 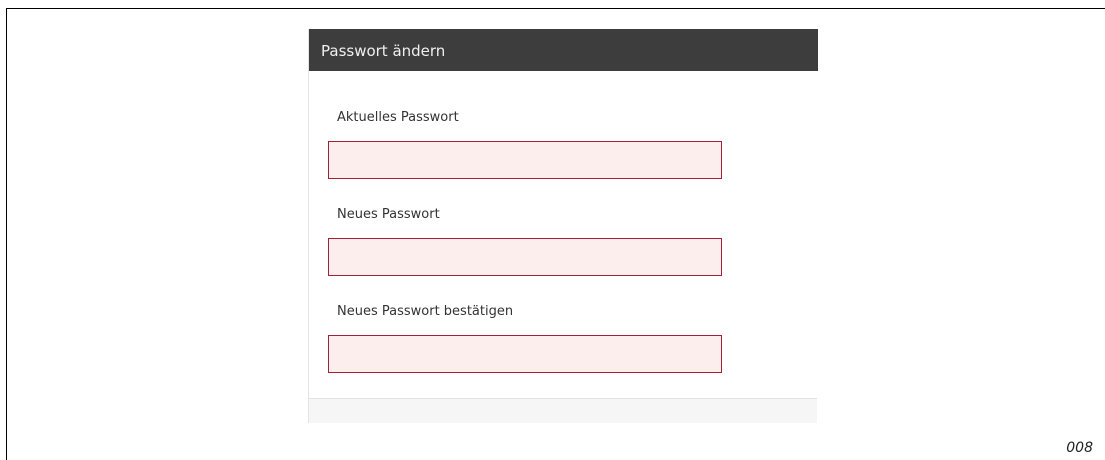 What do you see at coordinates (1079, 448) in the screenshot?
I see `page-number: 008` at bounding box center [1079, 448].